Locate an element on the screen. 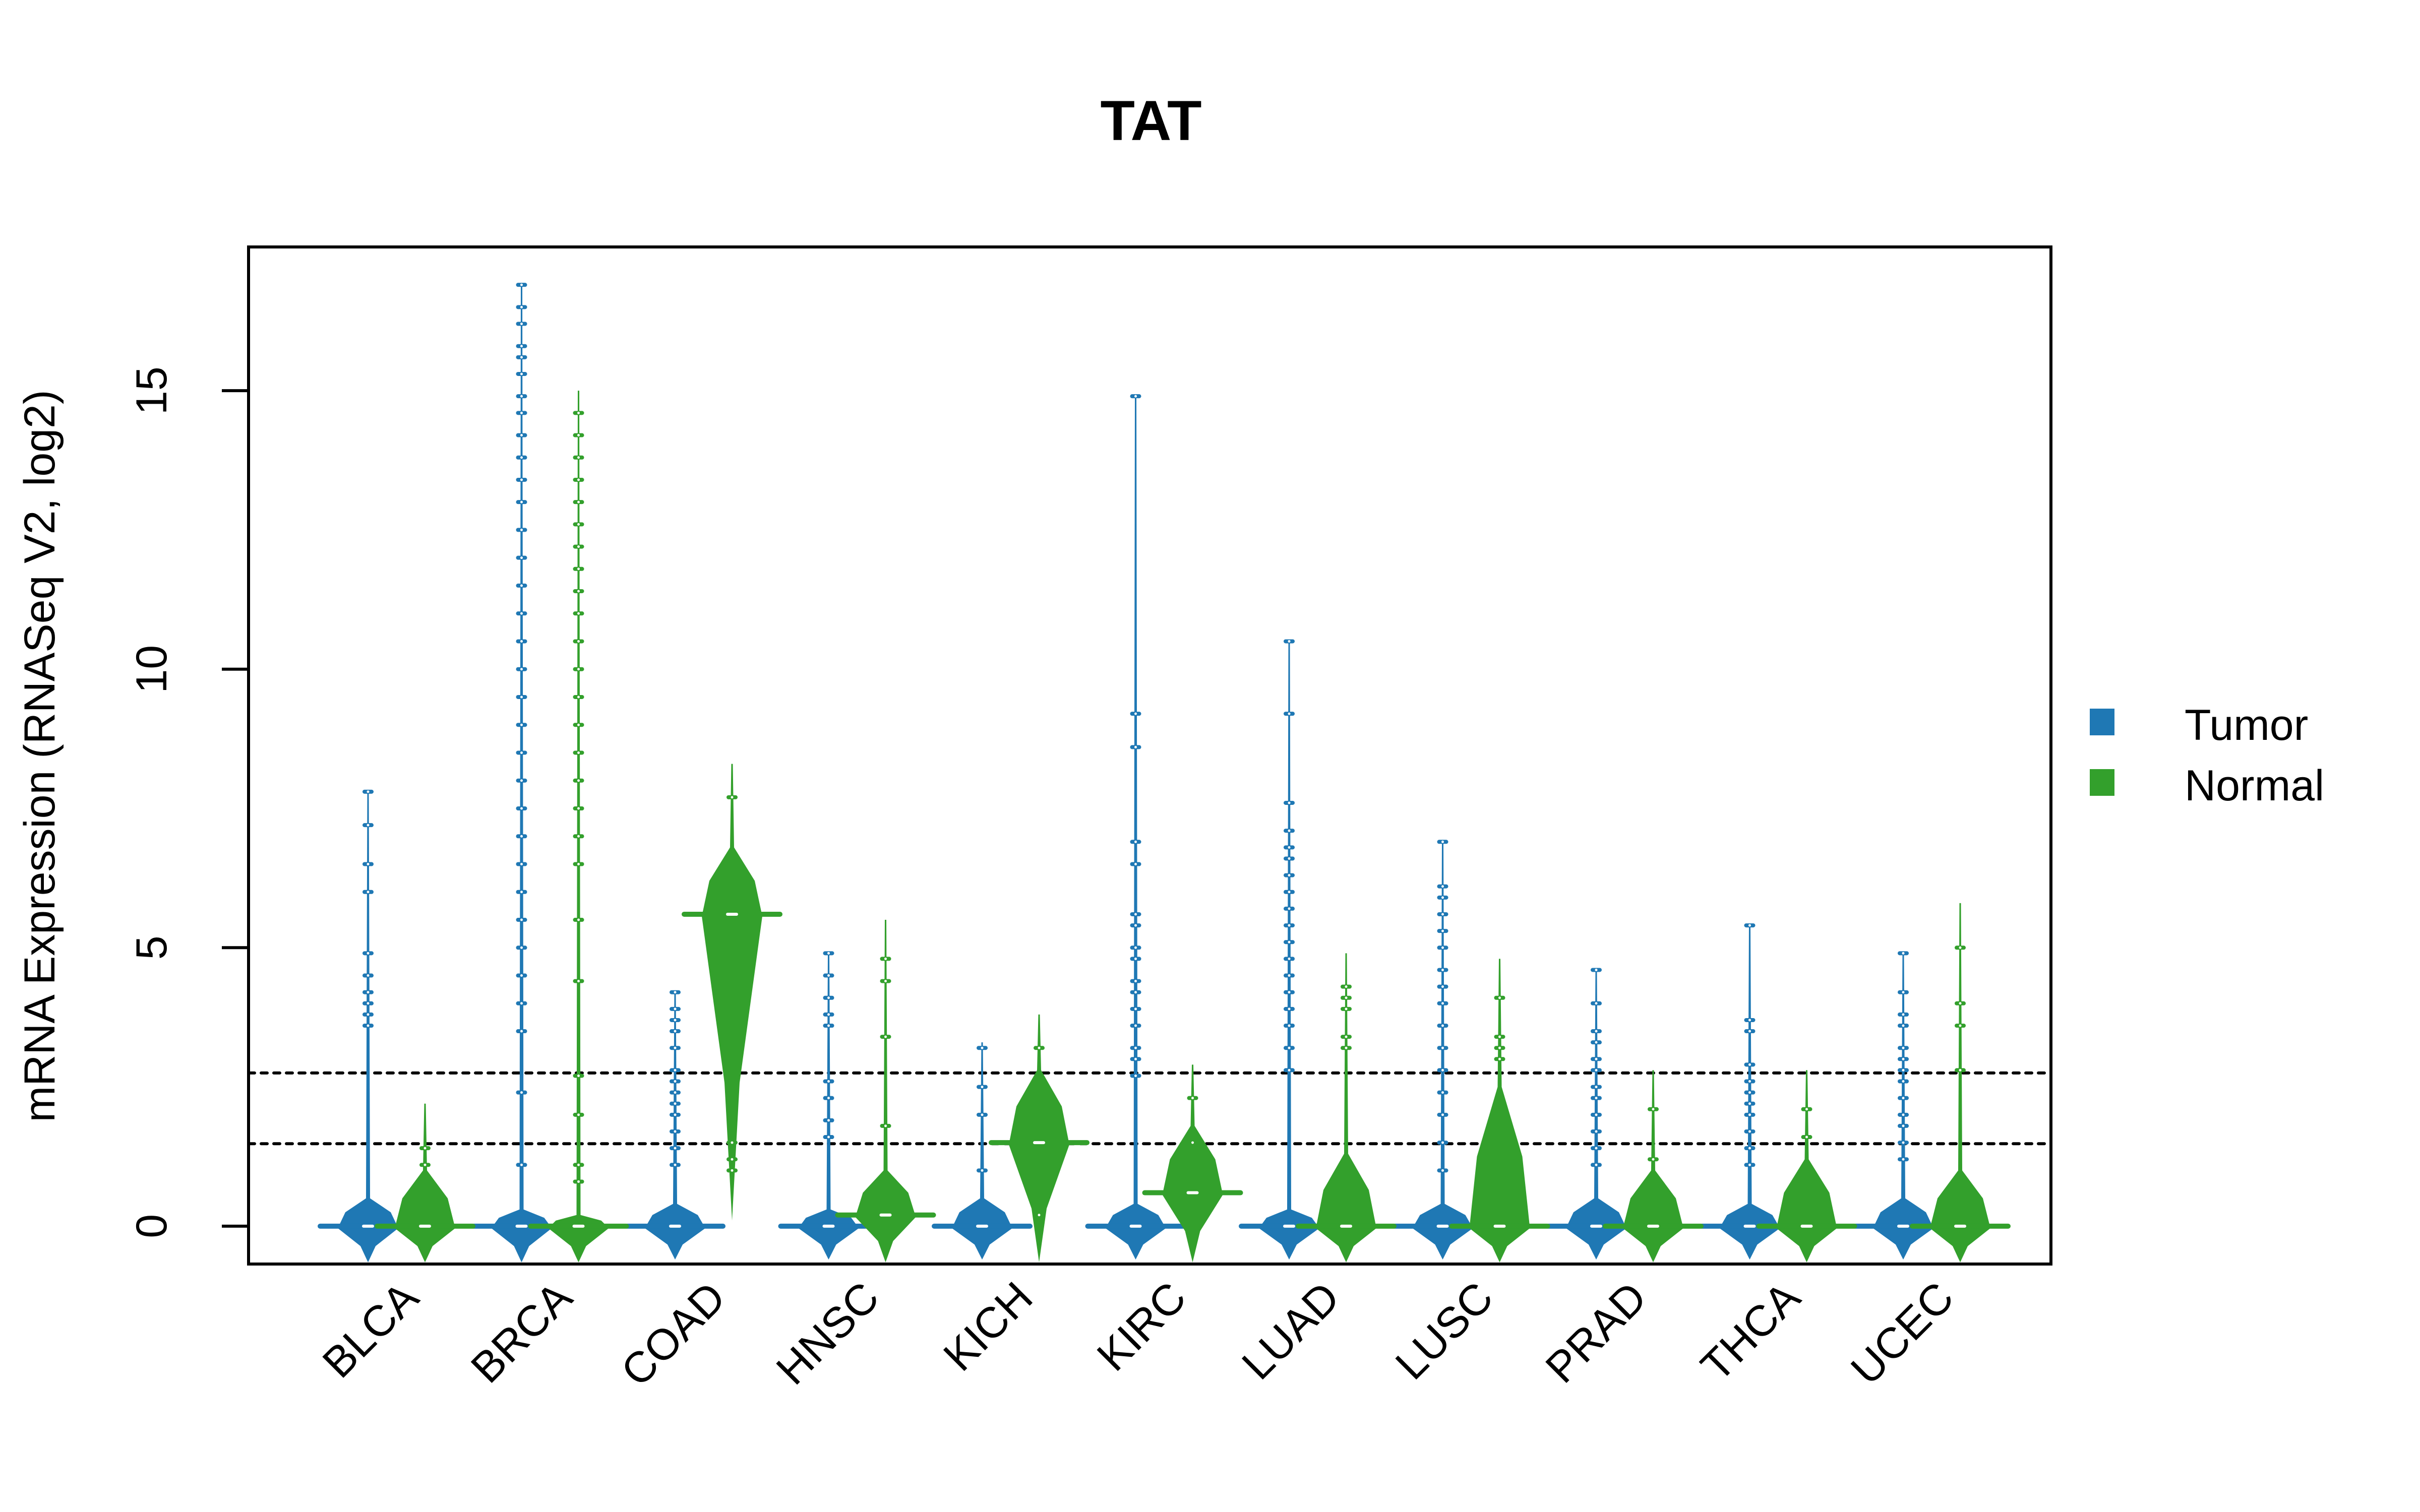 The image size is (2420, 1512). y-axis-label: mRNA Expression (RNASeq V2, log2) is located at coordinates (40, 756).